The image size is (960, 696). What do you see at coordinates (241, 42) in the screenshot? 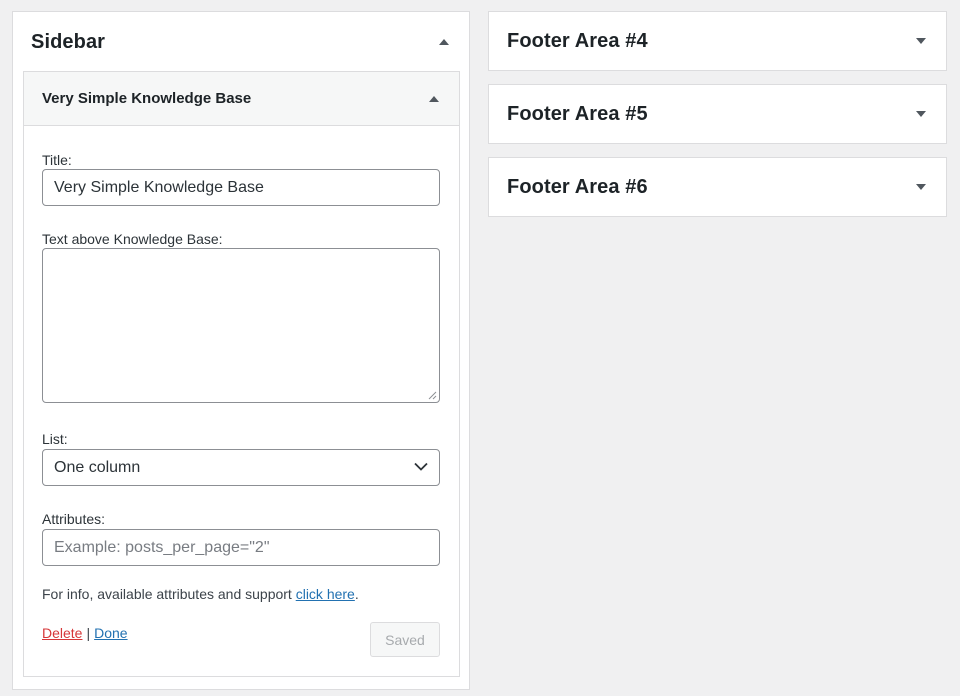
I see `sidebar-area-header: Sidebar` at bounding box center [241, 42].